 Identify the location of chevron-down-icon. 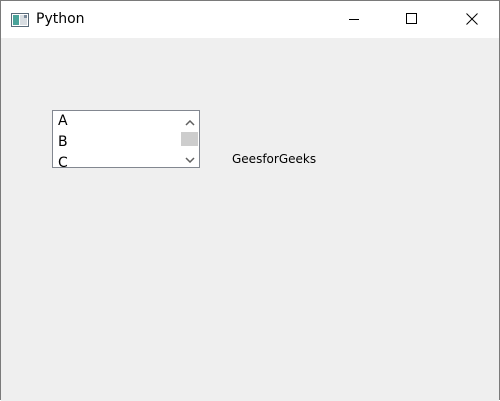
(189, 157).